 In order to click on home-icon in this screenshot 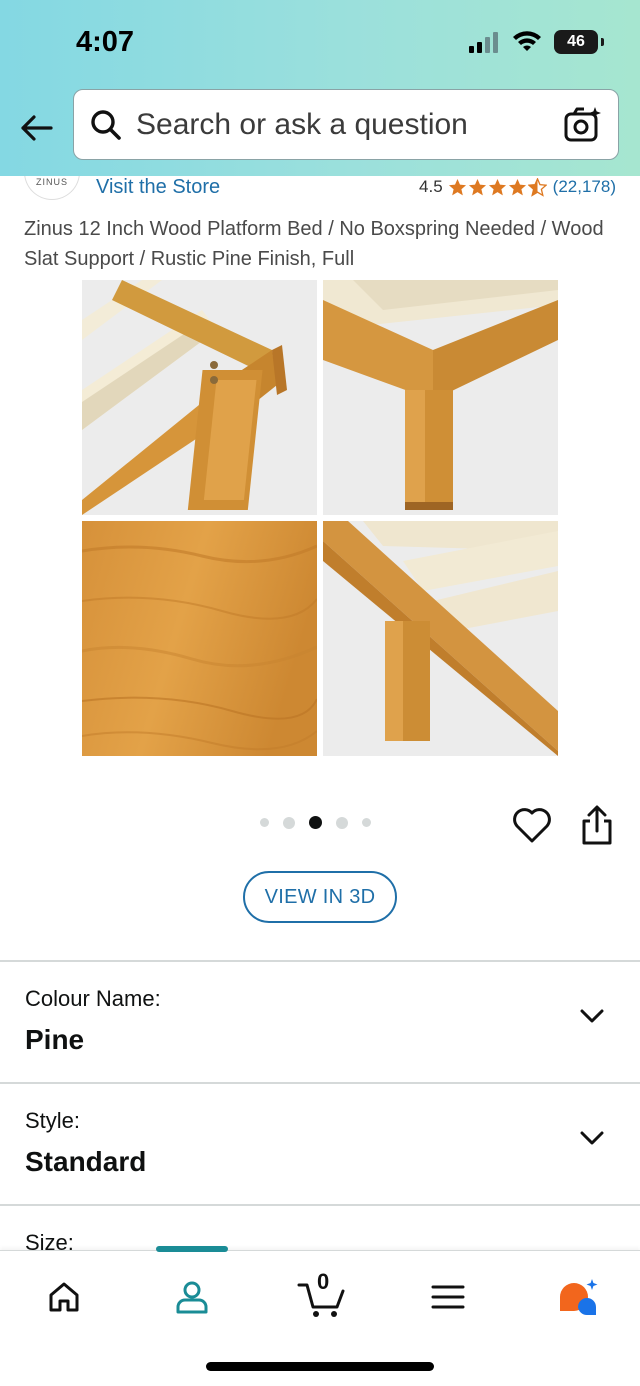, I will do `click(64, 1297)`.